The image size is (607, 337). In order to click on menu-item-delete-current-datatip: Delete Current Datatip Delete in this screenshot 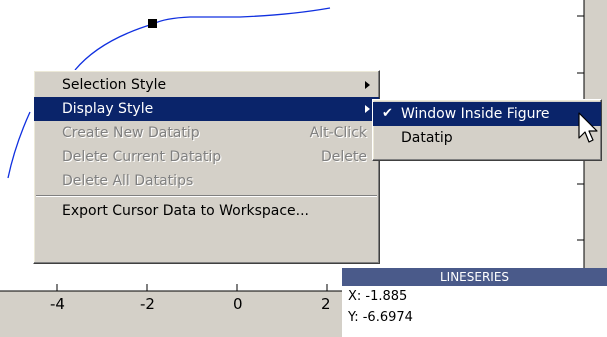, I will do `click(206, 157)`.